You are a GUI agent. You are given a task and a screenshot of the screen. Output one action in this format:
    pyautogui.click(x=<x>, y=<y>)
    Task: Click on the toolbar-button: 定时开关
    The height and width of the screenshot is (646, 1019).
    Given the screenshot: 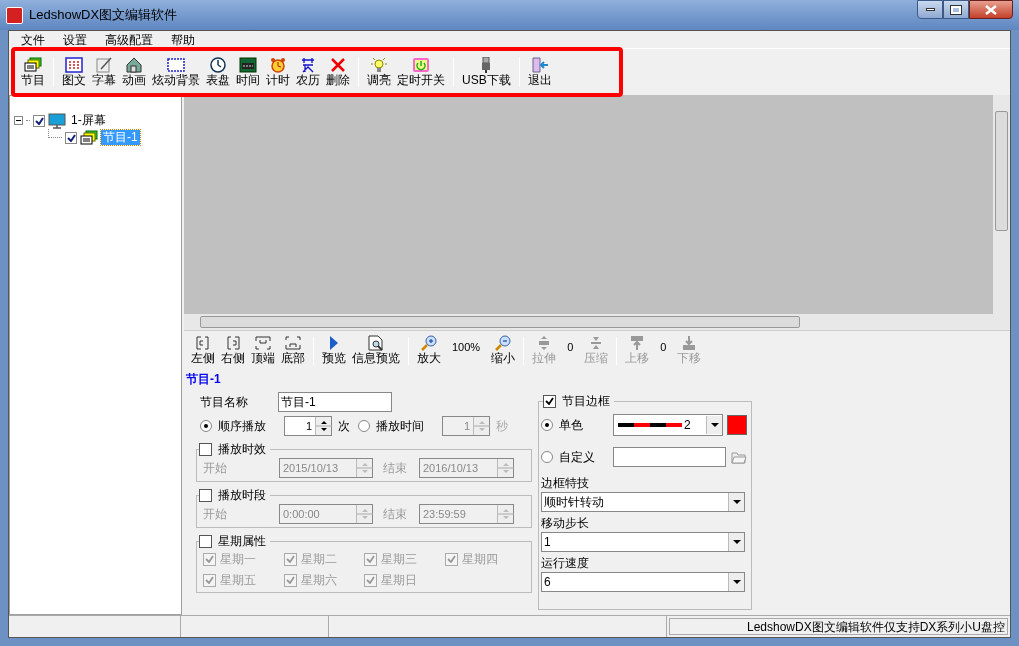 What is the action you would take?
    pyautogui.click(x=421, y=72)
    